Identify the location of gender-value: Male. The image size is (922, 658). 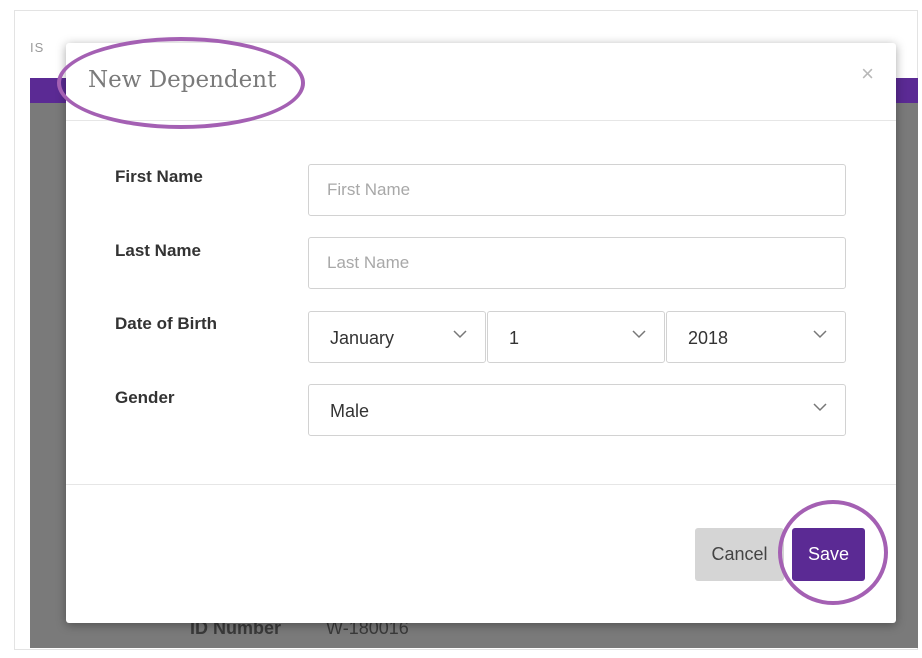
(350, 411).